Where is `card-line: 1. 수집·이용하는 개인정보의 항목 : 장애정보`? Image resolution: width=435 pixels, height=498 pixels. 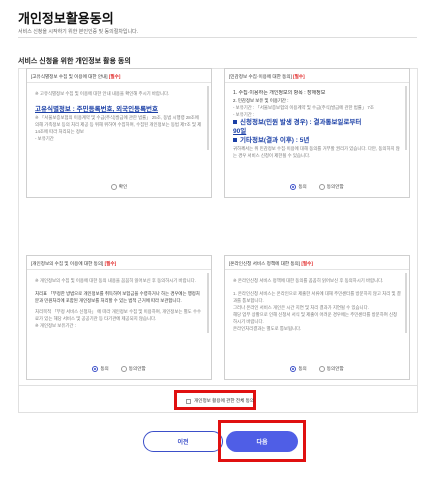 card-line: 1. 수집·이용하는 개인정보의 항목 : 장애정보 is located at coordinates (279, 93).